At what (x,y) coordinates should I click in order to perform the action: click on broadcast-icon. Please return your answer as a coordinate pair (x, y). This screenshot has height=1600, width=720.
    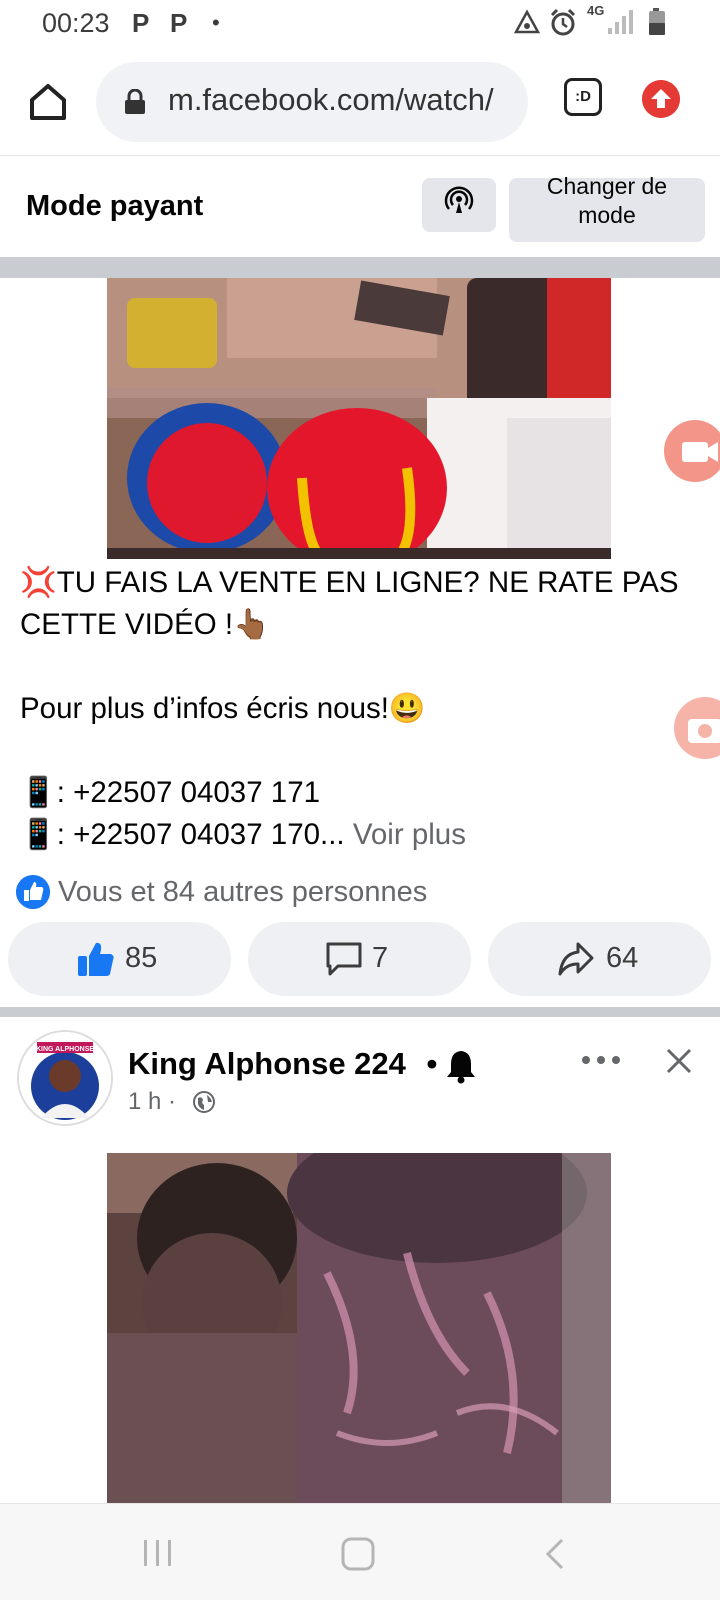
    Looking at the image, I should click on (459, 199).